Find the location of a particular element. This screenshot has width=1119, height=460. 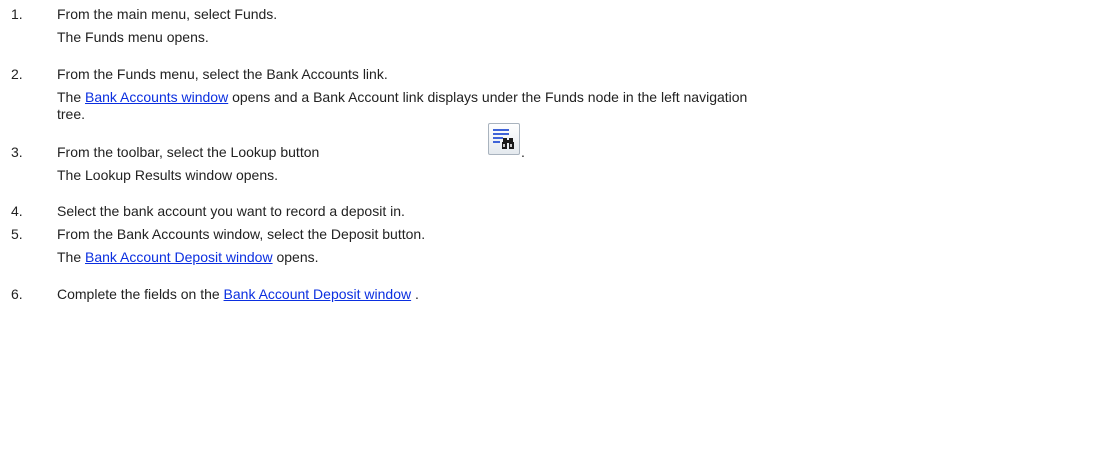

step-number: 2. is located at coordinates (17, 74).